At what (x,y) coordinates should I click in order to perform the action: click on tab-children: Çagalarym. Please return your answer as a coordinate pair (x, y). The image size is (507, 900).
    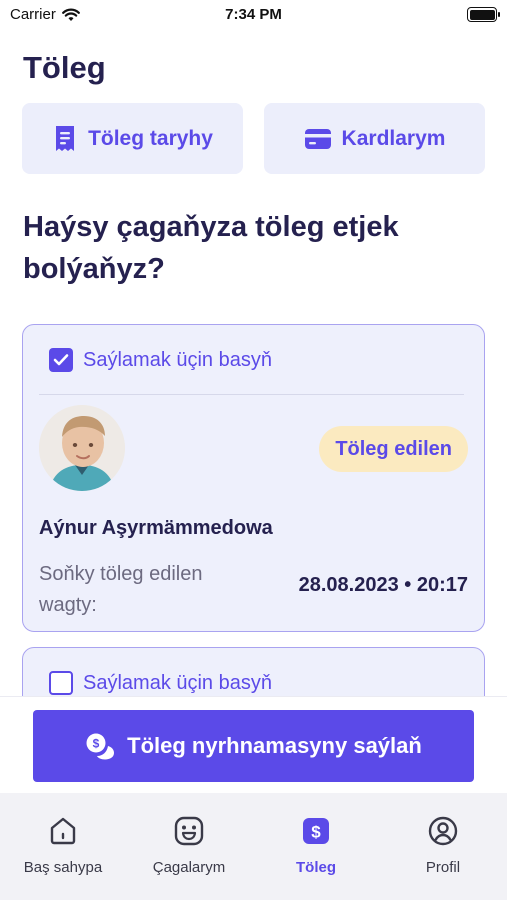
    Looking at the image, I should click on (189, 845).